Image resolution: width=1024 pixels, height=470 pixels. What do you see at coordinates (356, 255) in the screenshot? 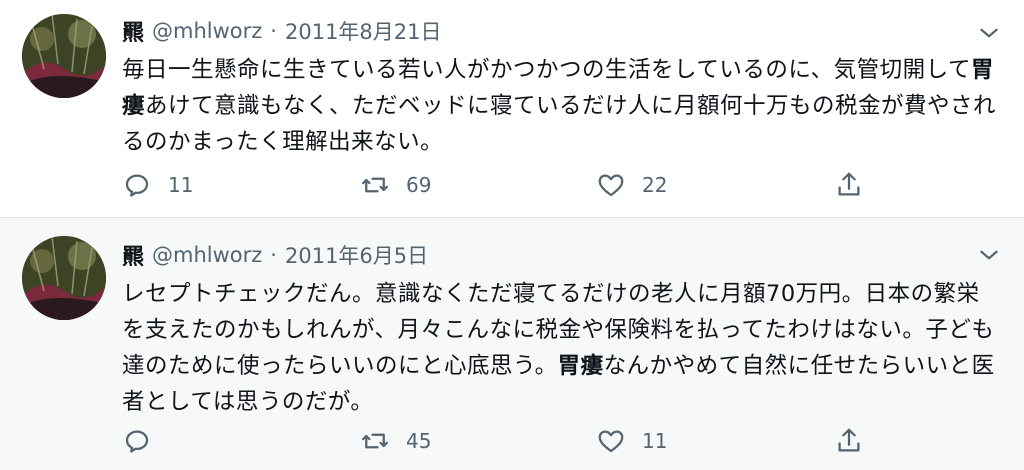
I see `tweet-date: 2011年6月5日` at bounding box center [356, 255].